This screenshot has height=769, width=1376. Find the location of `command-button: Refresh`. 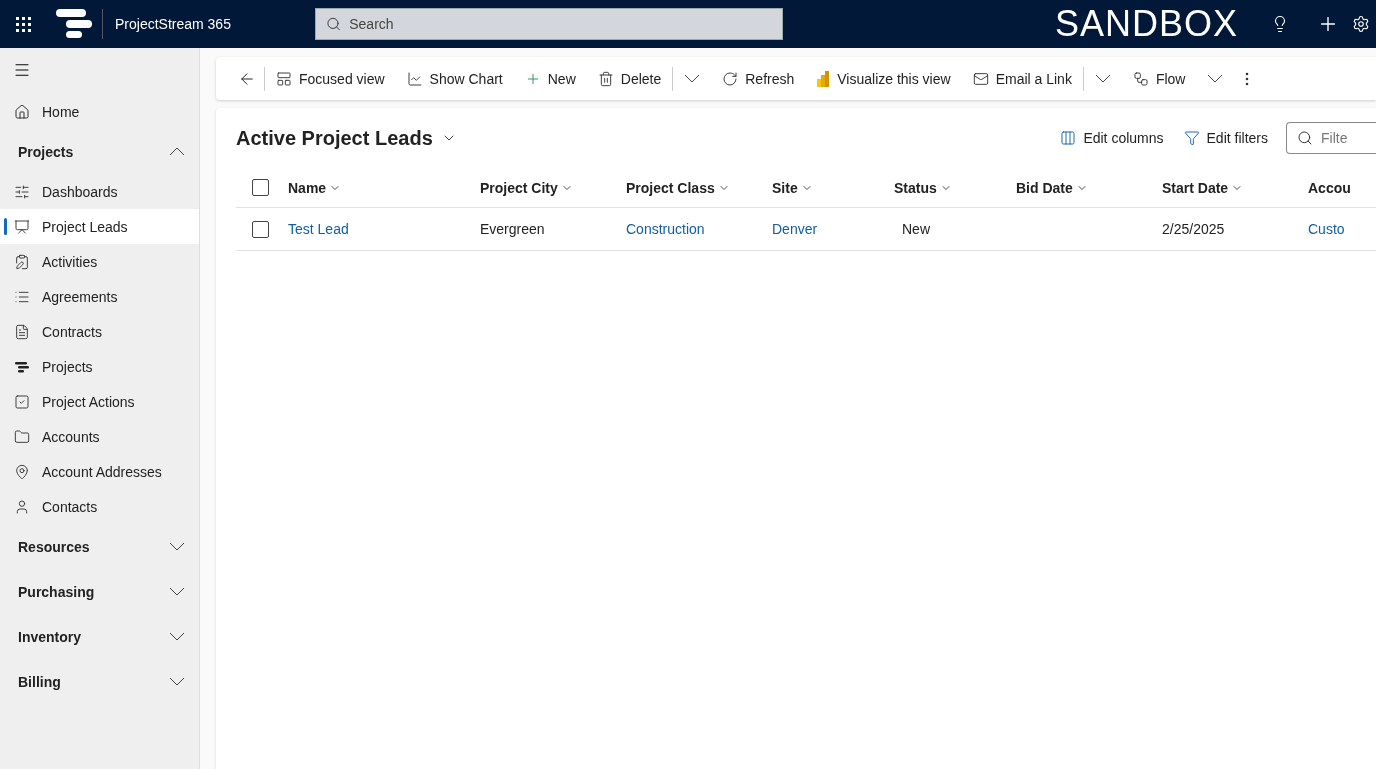

command-button: Refresh is located at coordinates (758, 78).